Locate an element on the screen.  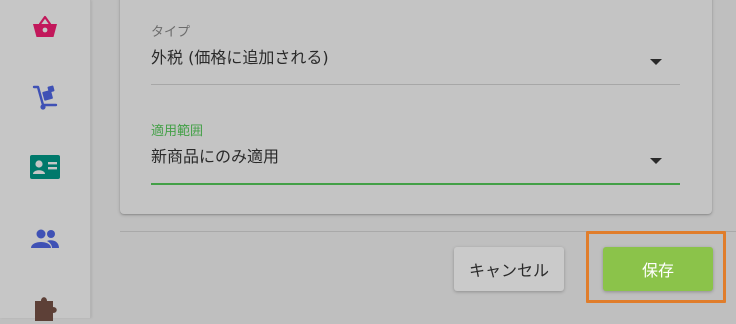
save-button: 保存 is located at coordinates (658, 269).